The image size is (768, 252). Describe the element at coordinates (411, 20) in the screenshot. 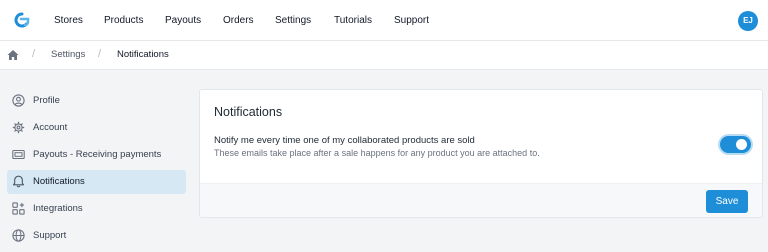

I see `nav-item-support: Support` at that location.